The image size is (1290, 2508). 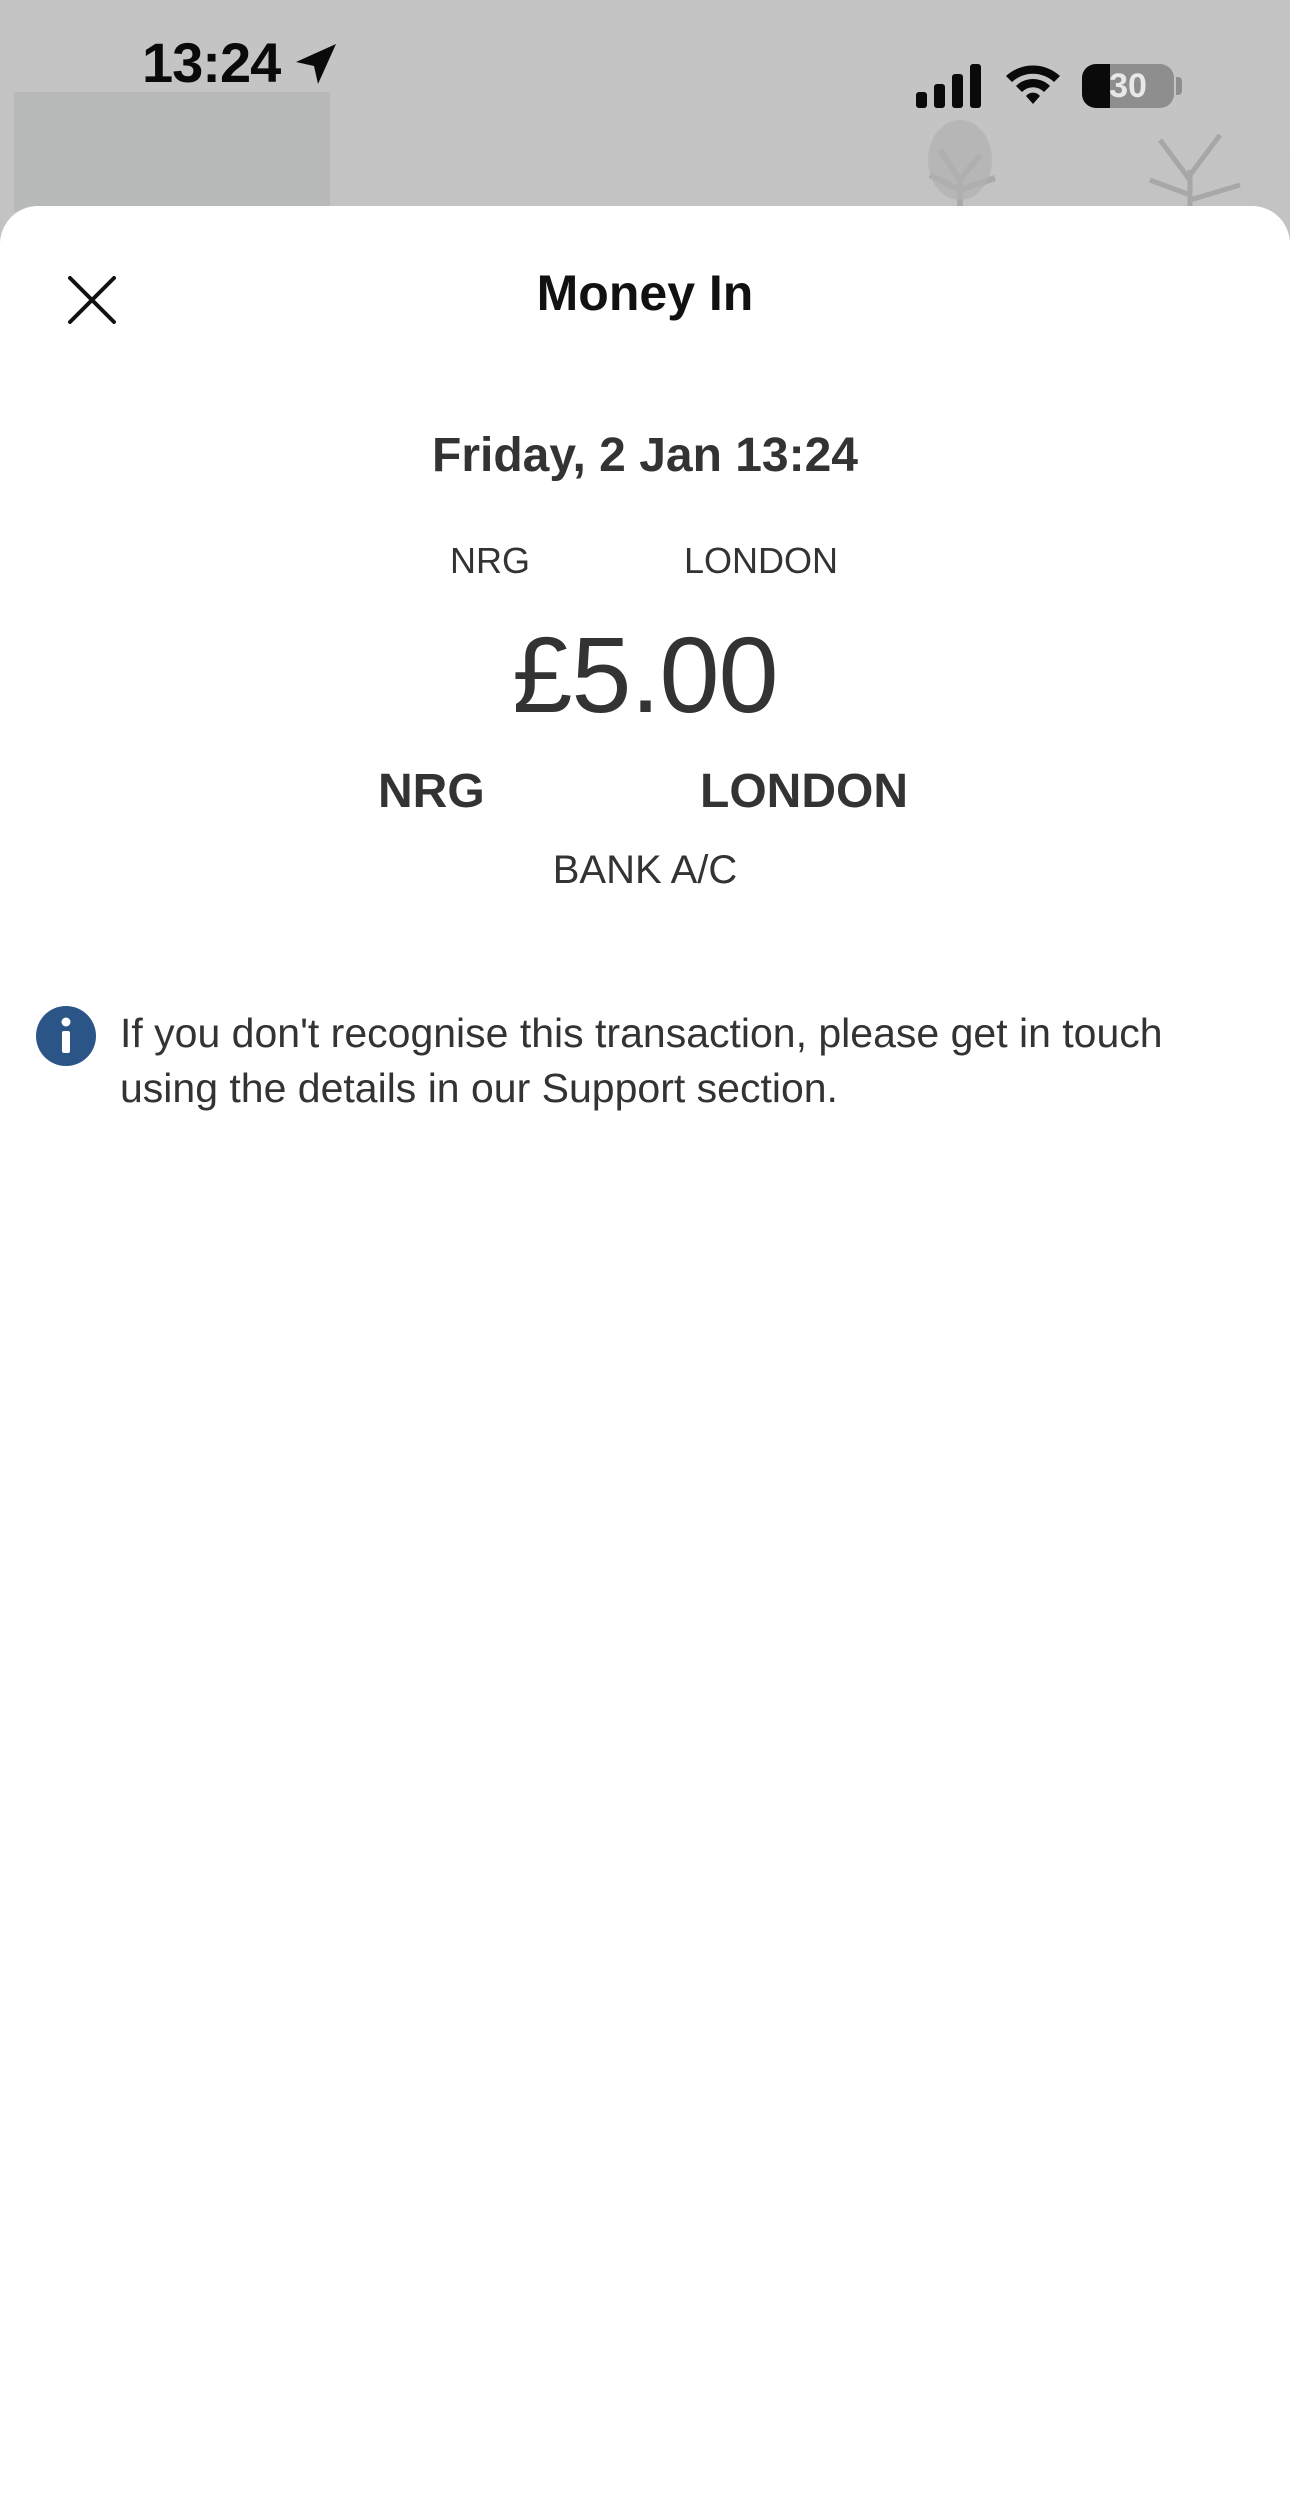 What do you see at coordinates (431, 791) in the screenshot?
I see `merchant-name: NRG` at bounding box center [431, 791].